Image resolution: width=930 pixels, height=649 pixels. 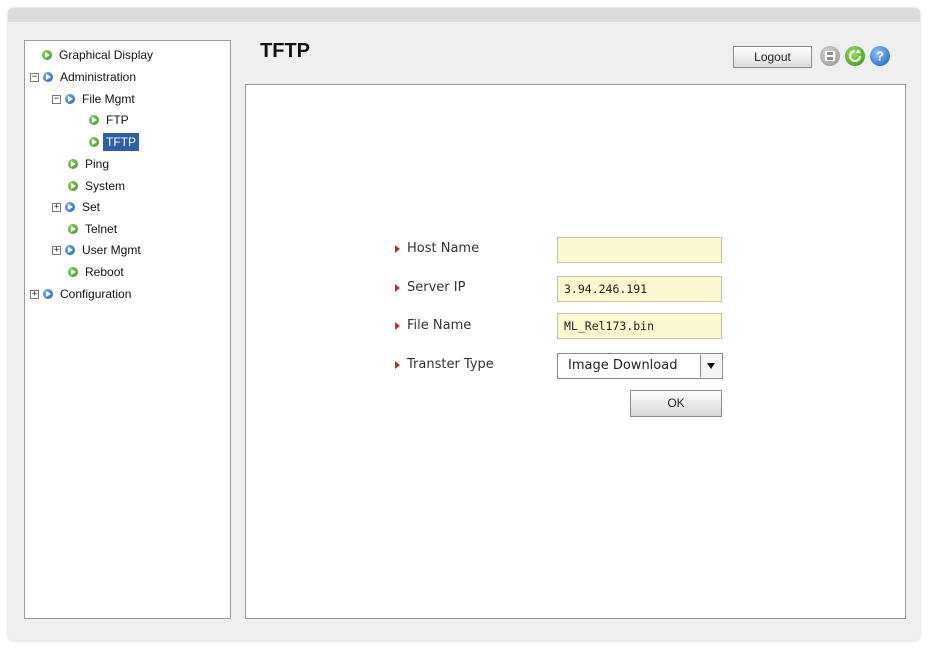 I want to click on sidebar-item-system: System, so click(x=98, y=186).